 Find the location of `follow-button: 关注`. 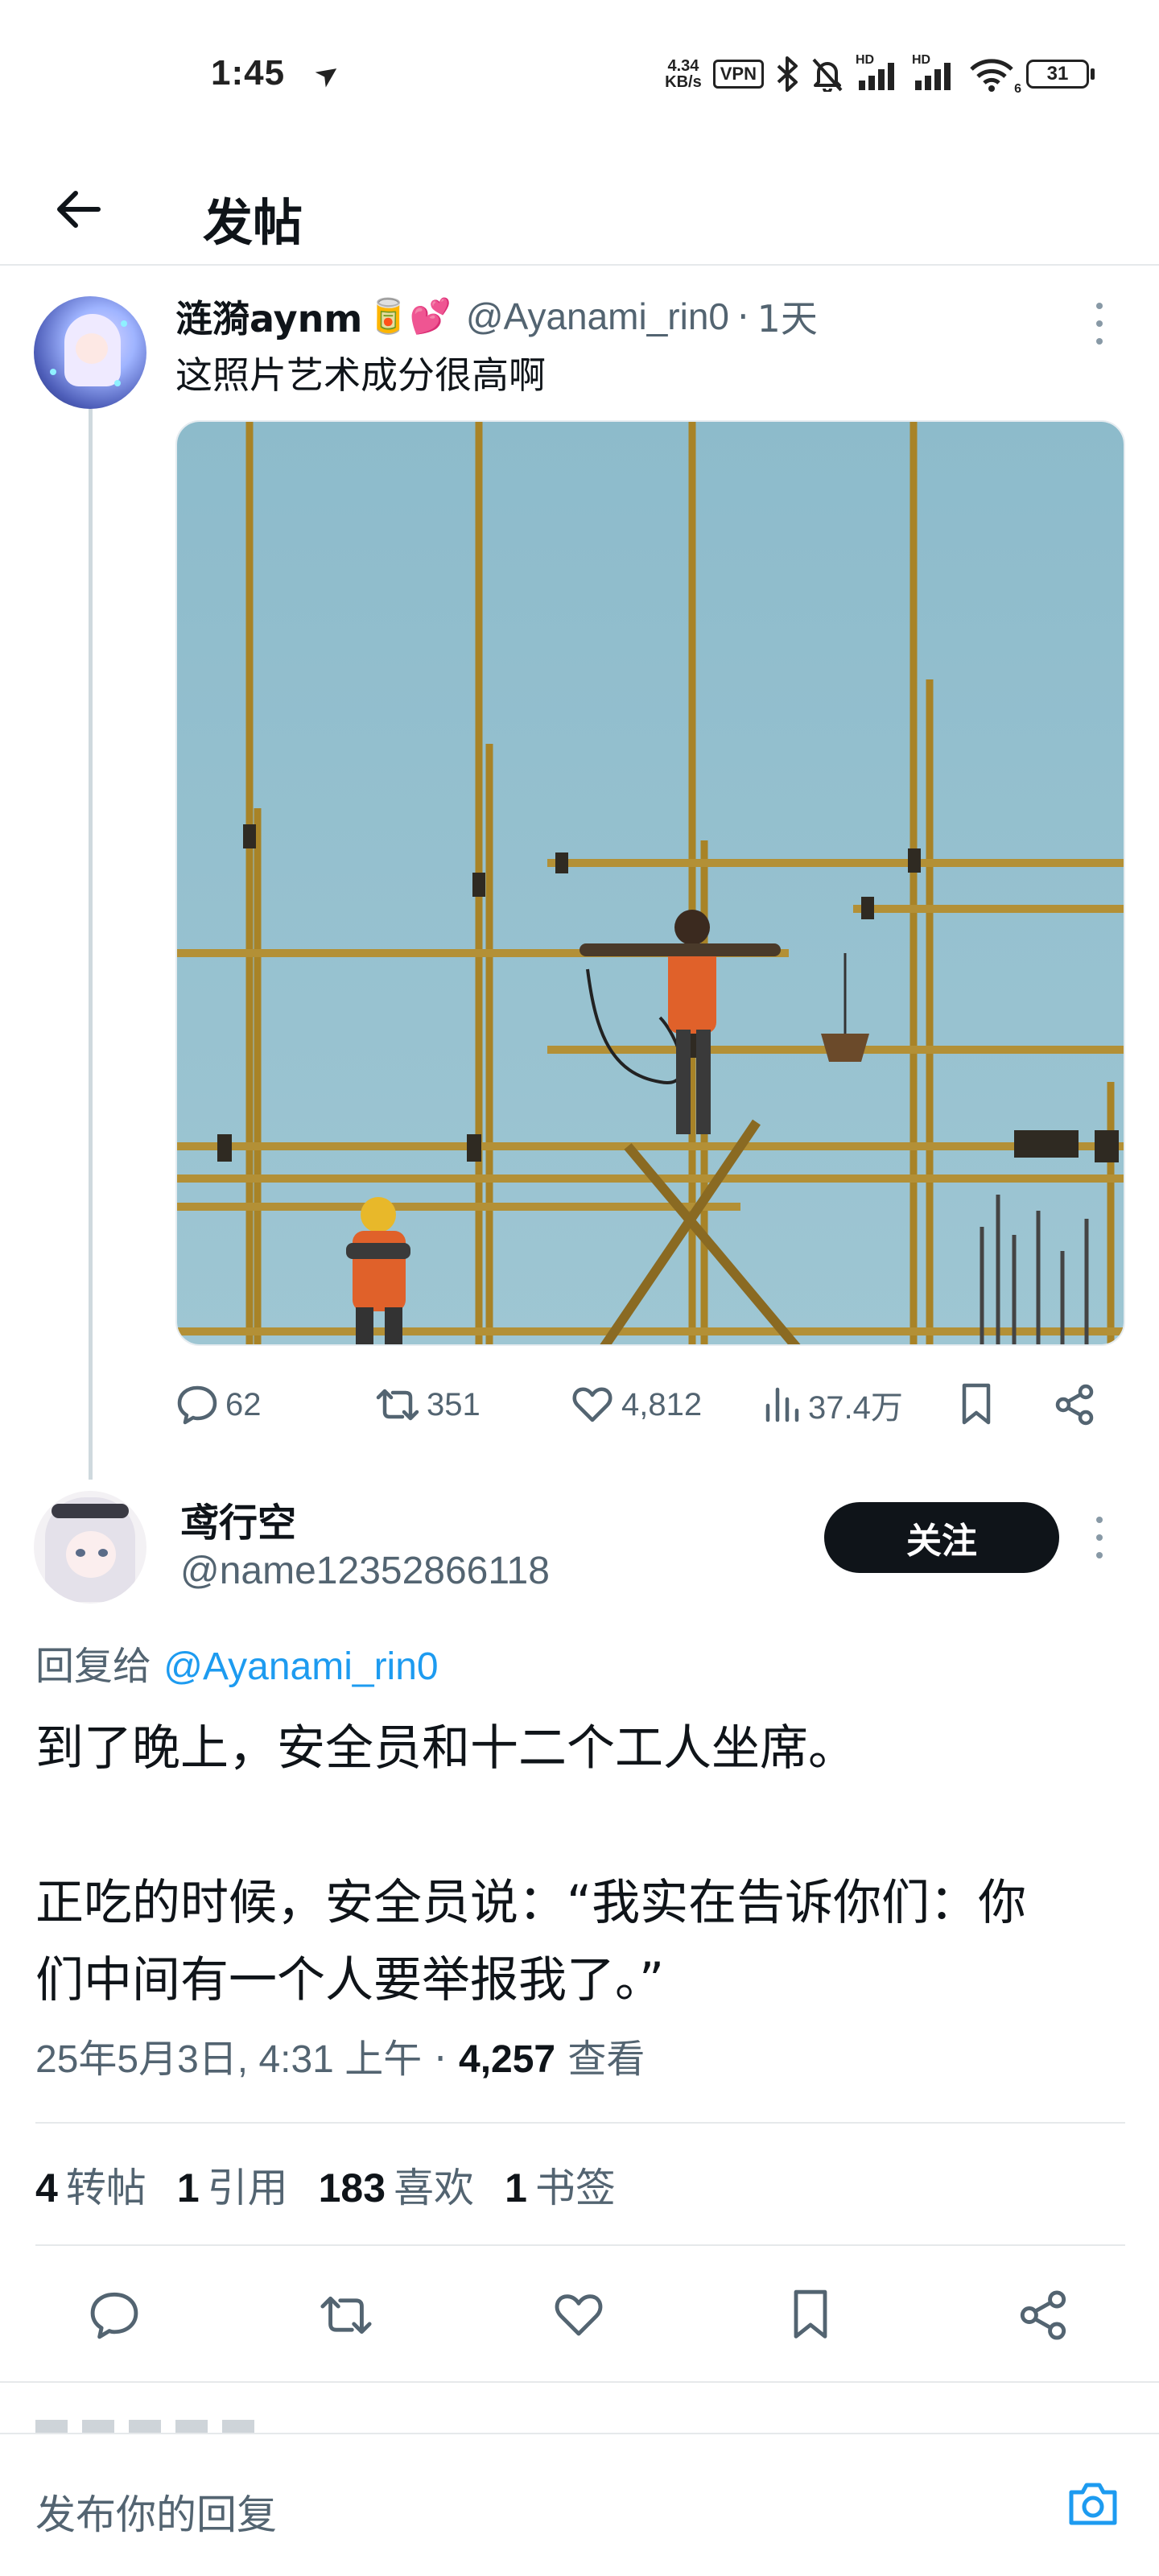

follow-button: 关注 is located at coordinates (941, 1537).